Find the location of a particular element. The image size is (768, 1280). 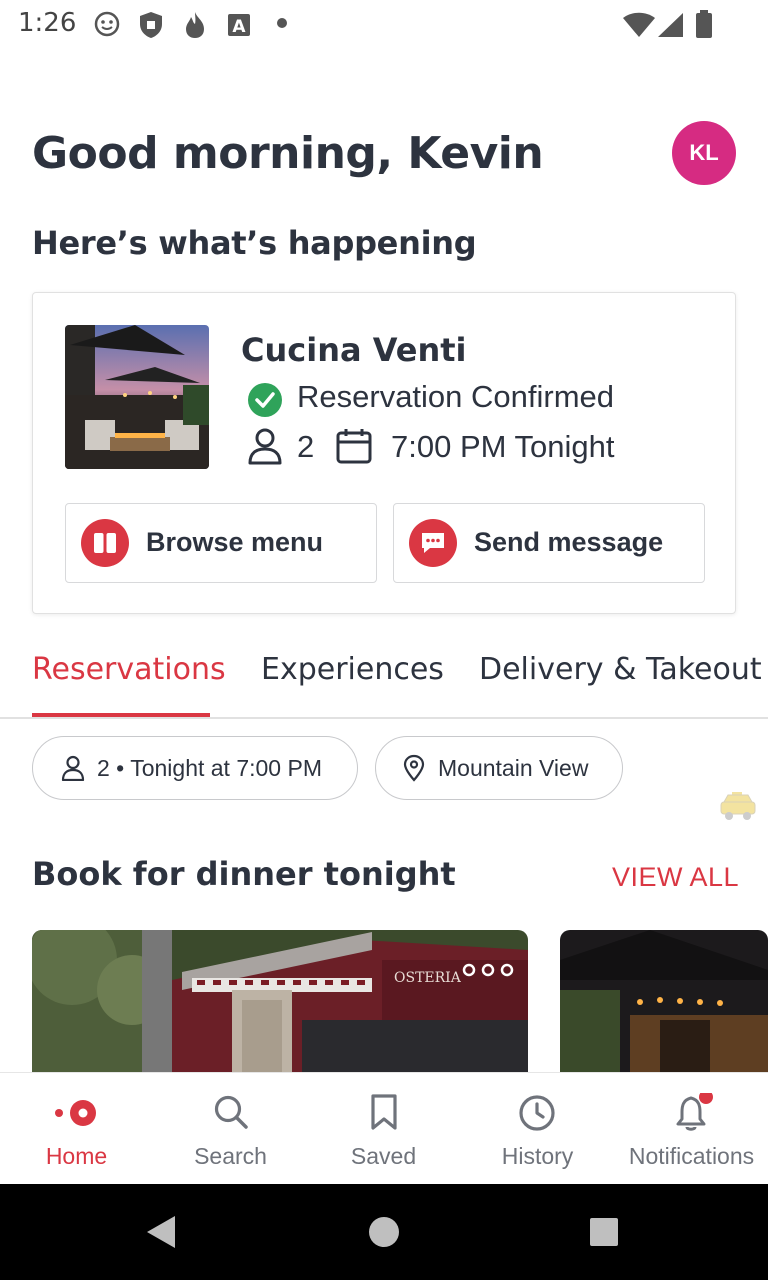

reservation-time: 7:00 PM Tonight is located at coordinates (503, 446).